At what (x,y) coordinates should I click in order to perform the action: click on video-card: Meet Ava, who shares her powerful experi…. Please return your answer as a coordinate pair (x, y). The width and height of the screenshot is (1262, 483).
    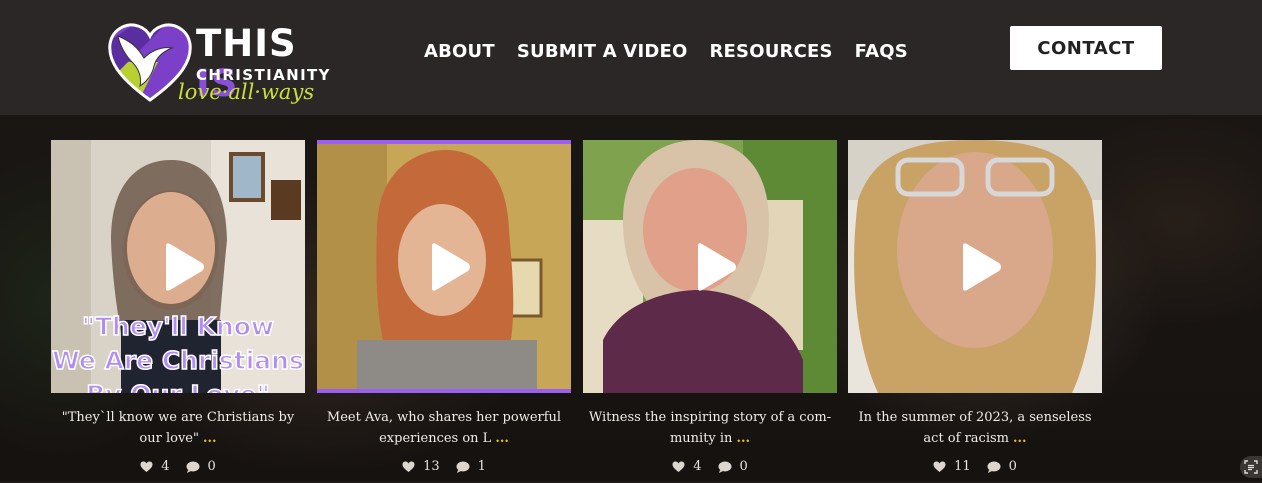
    Looking at the image, I should click on (444, 307).